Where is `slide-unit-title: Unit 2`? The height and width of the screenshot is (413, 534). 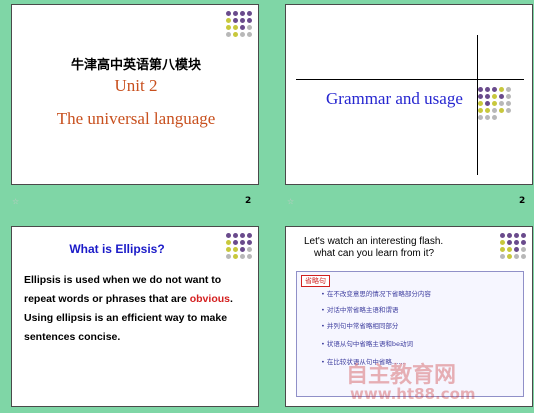
slide-unit-title: Unit 2 is located at coordinates (136, 85).